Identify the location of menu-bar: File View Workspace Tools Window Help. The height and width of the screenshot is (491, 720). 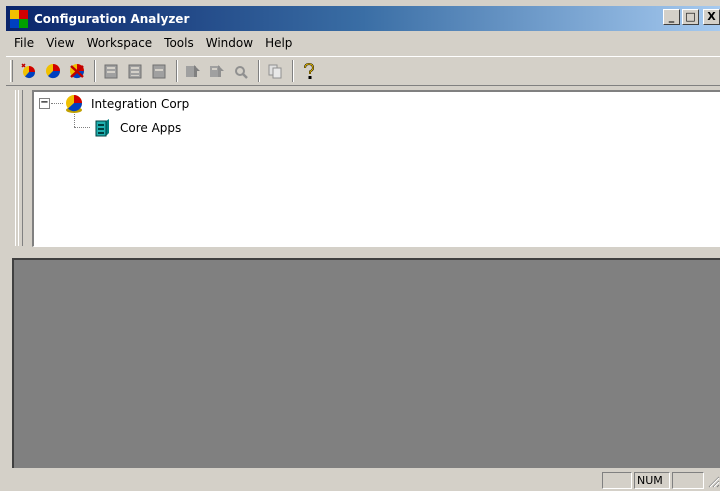
(363, 43).